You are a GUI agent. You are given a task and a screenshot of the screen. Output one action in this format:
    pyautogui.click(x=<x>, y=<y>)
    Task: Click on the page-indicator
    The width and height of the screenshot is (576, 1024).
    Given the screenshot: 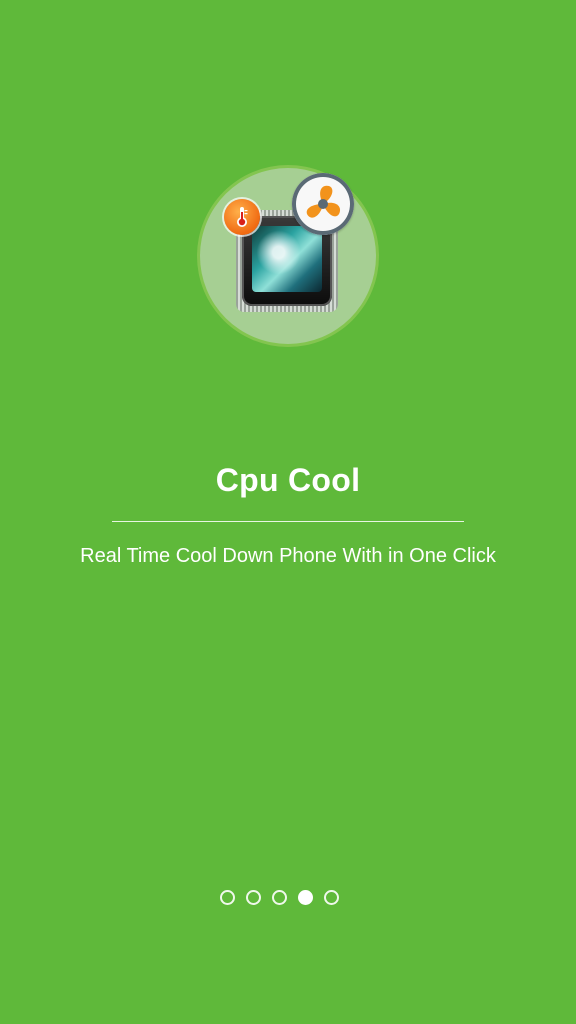 What is the action you would take?
    pyautogui.click(x=279, y=897)
    